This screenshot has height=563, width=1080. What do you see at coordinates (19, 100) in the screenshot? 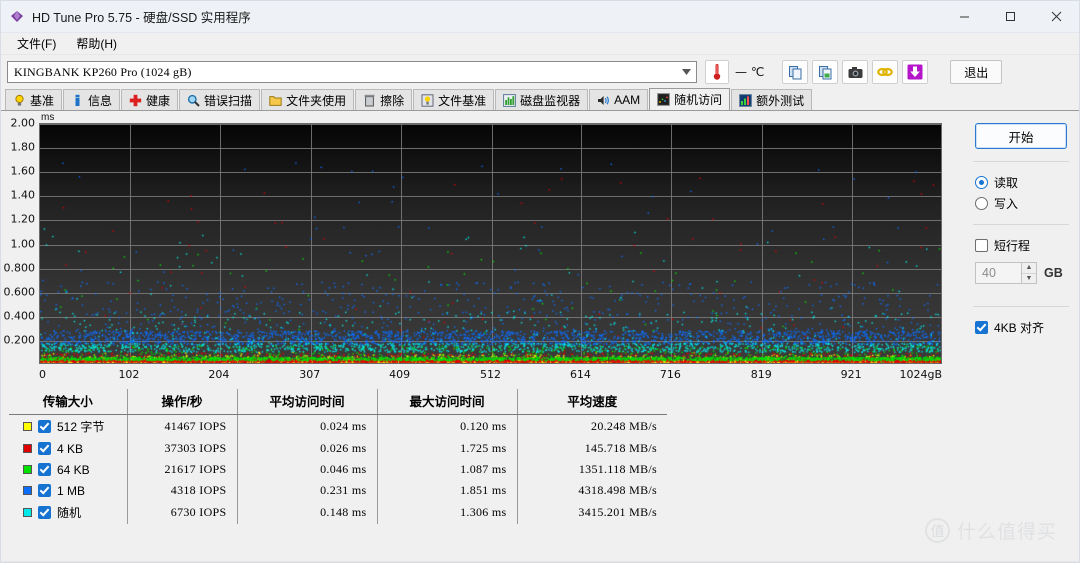
I see `bulb-icon` at bounding box center [19, 100].